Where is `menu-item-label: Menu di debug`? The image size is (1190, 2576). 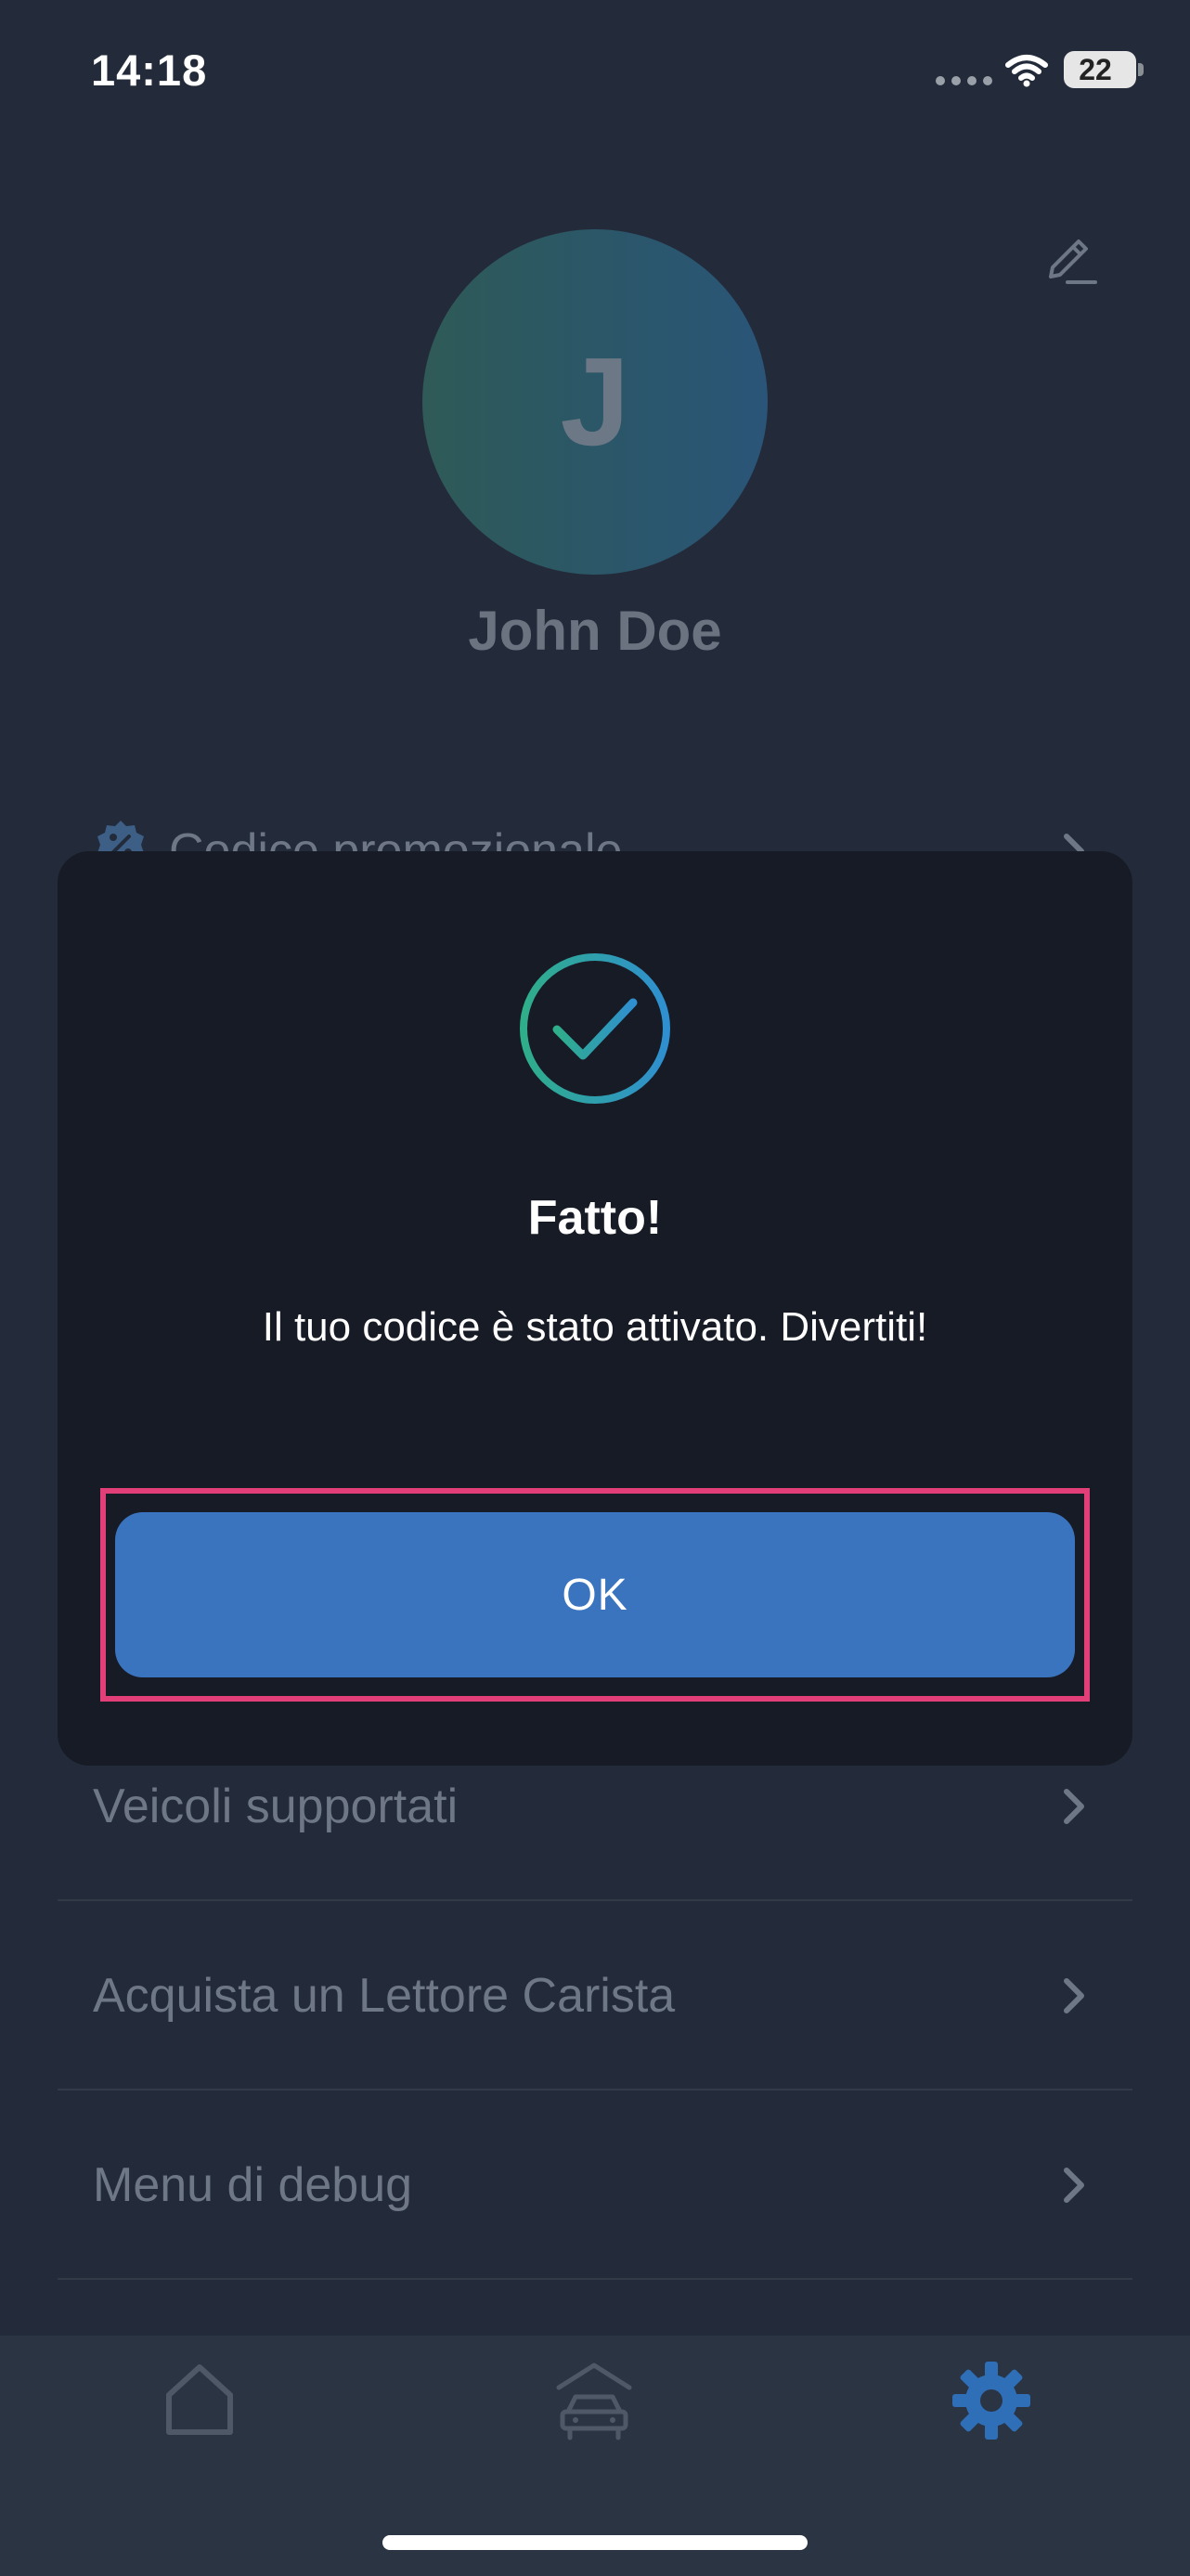
menu-item-label: Menu di debug is located at coordinates (253, 2185).